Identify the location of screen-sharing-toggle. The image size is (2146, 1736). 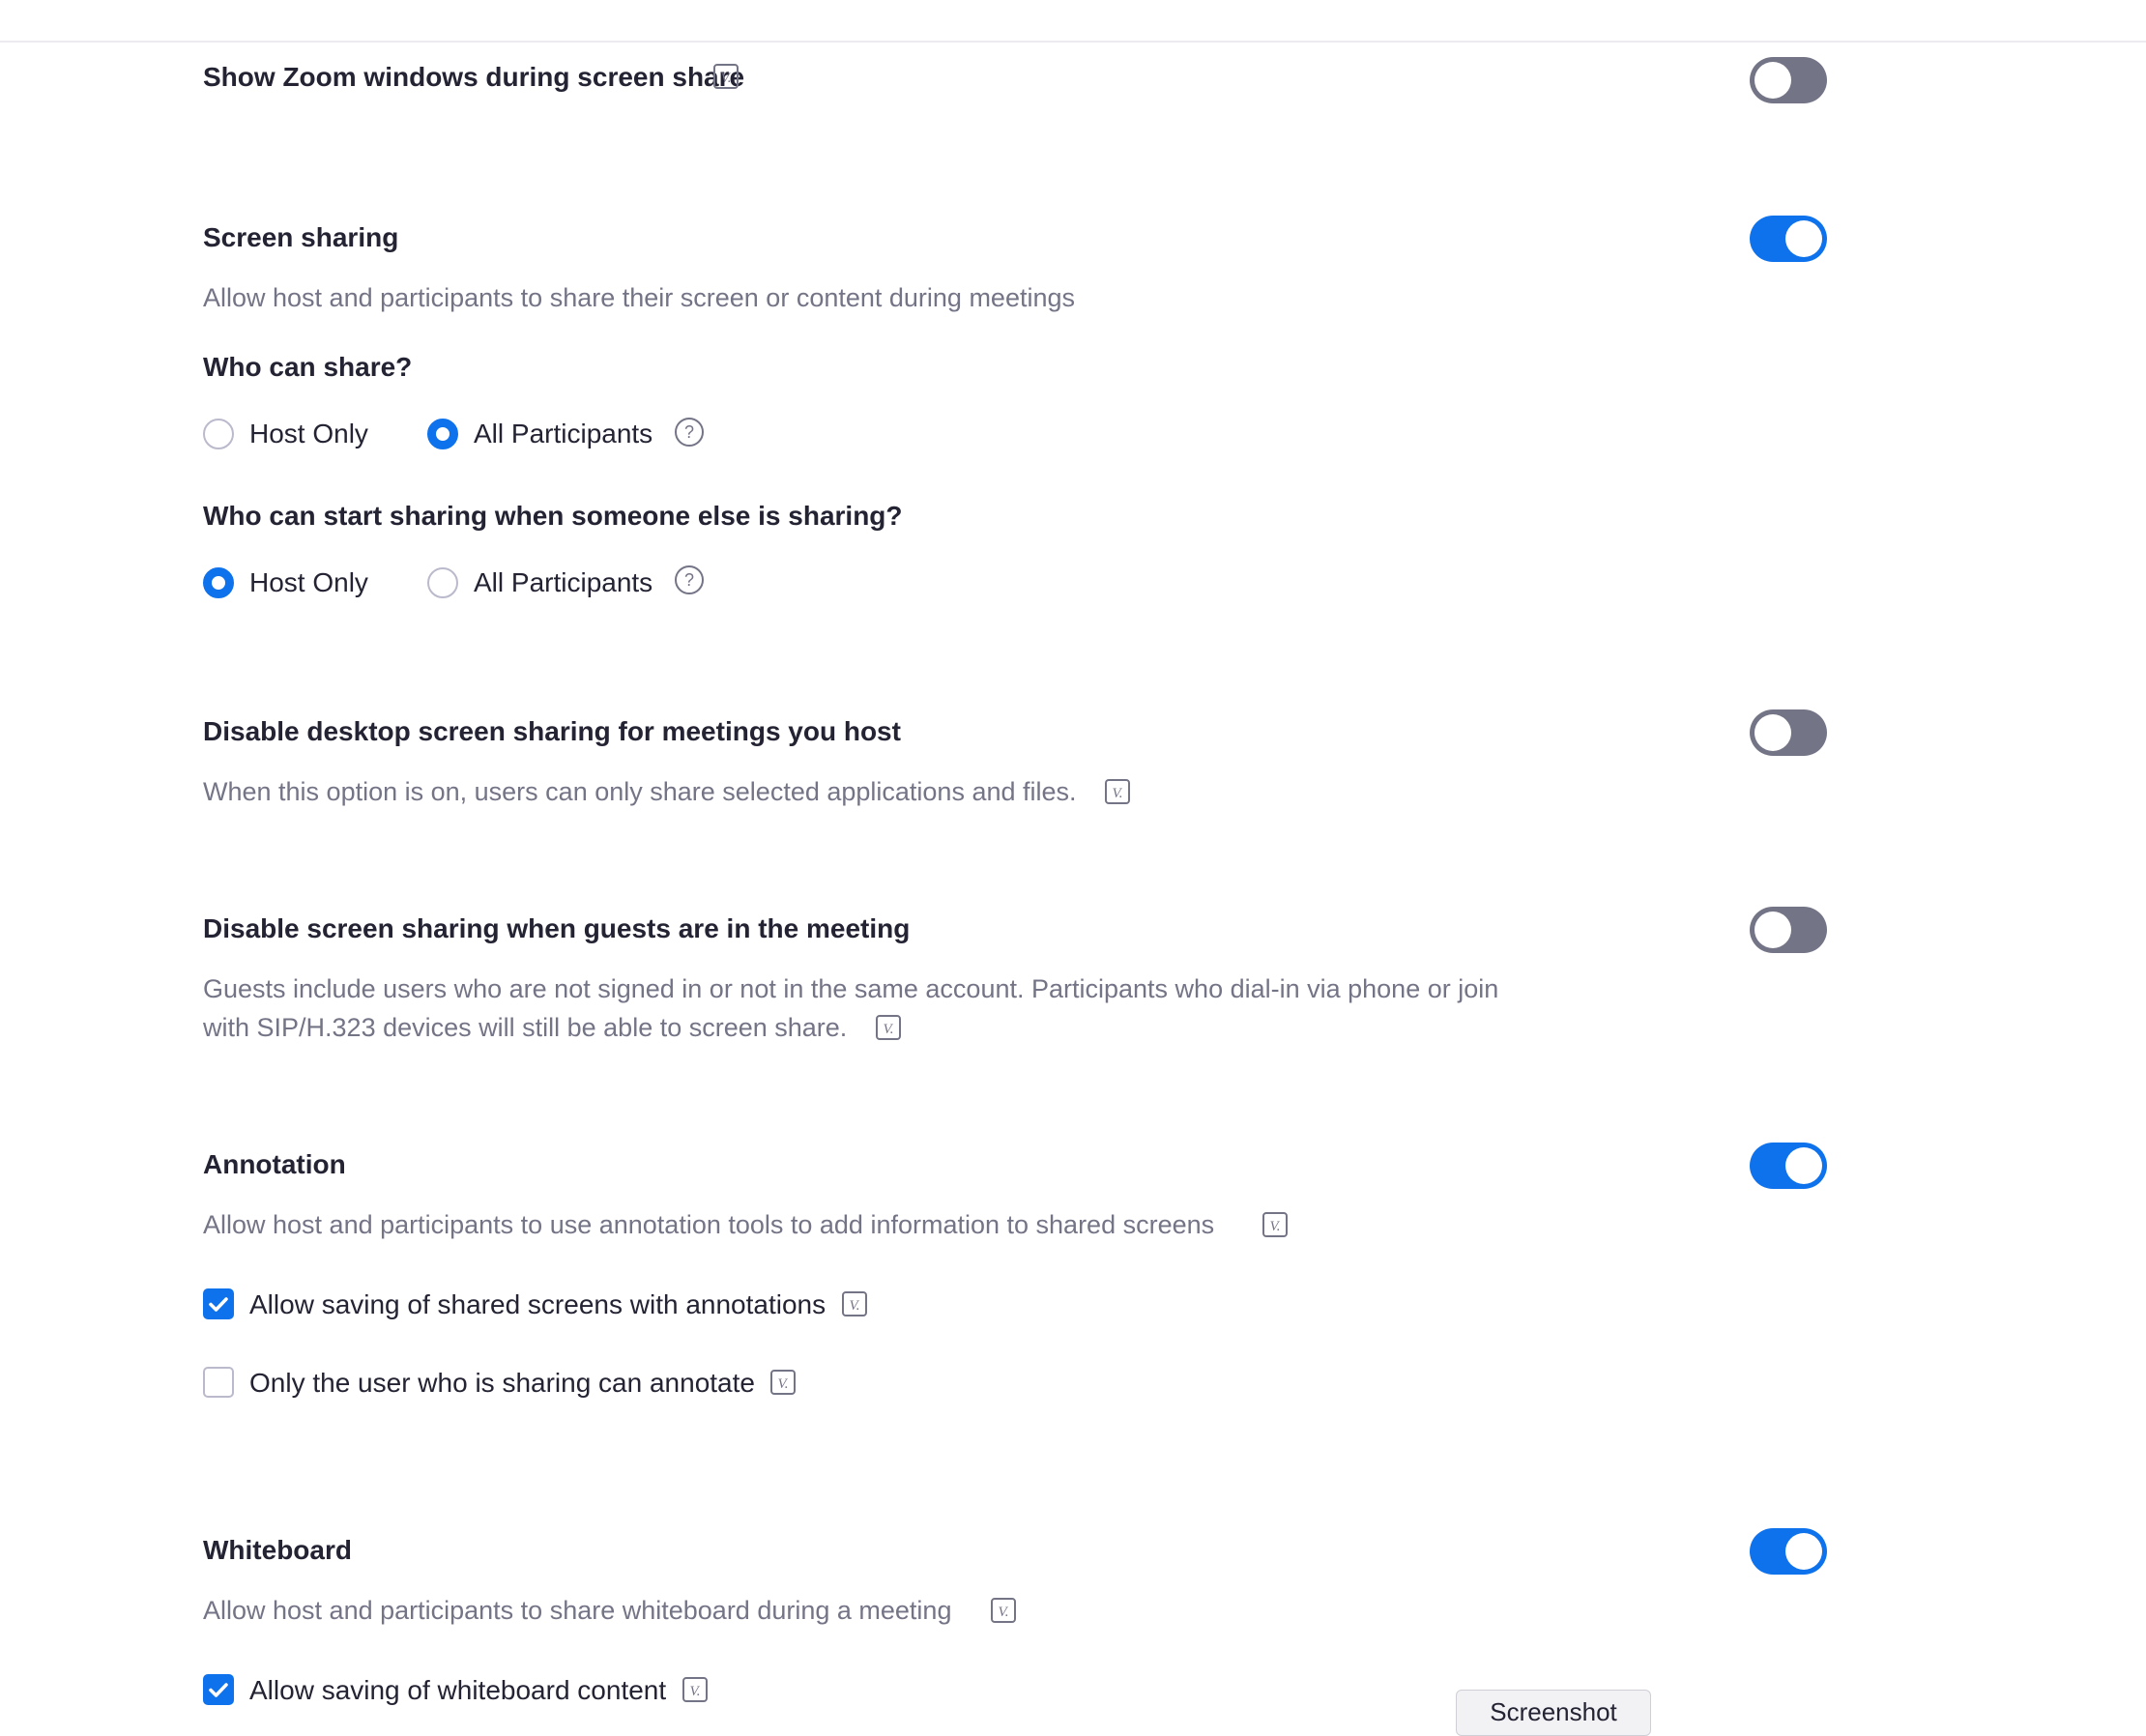
(1788, 239).